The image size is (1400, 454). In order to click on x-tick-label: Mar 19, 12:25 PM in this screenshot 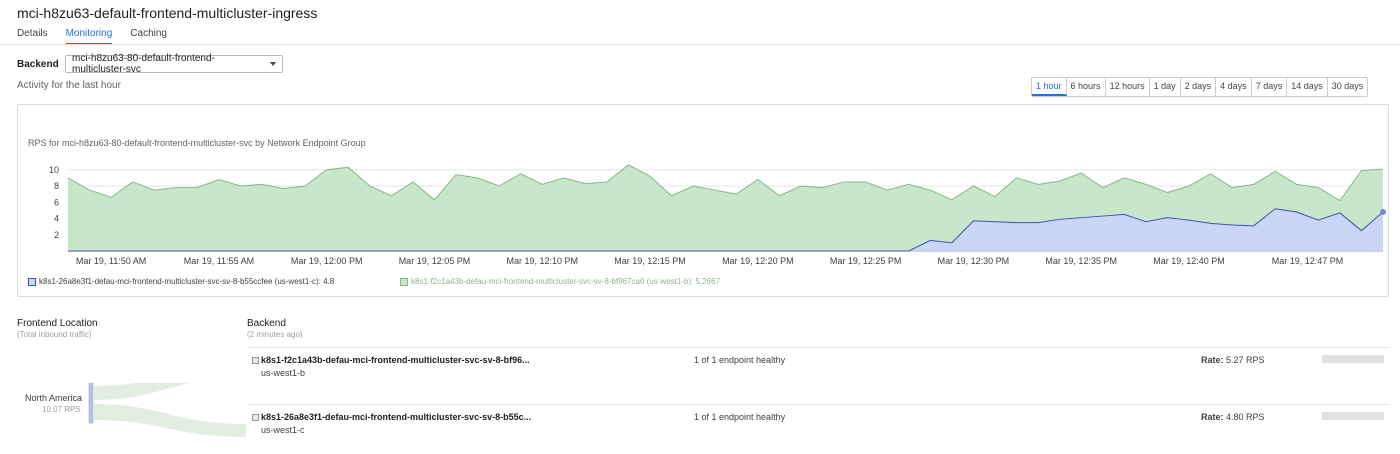, I will do `click(866, 261)`.